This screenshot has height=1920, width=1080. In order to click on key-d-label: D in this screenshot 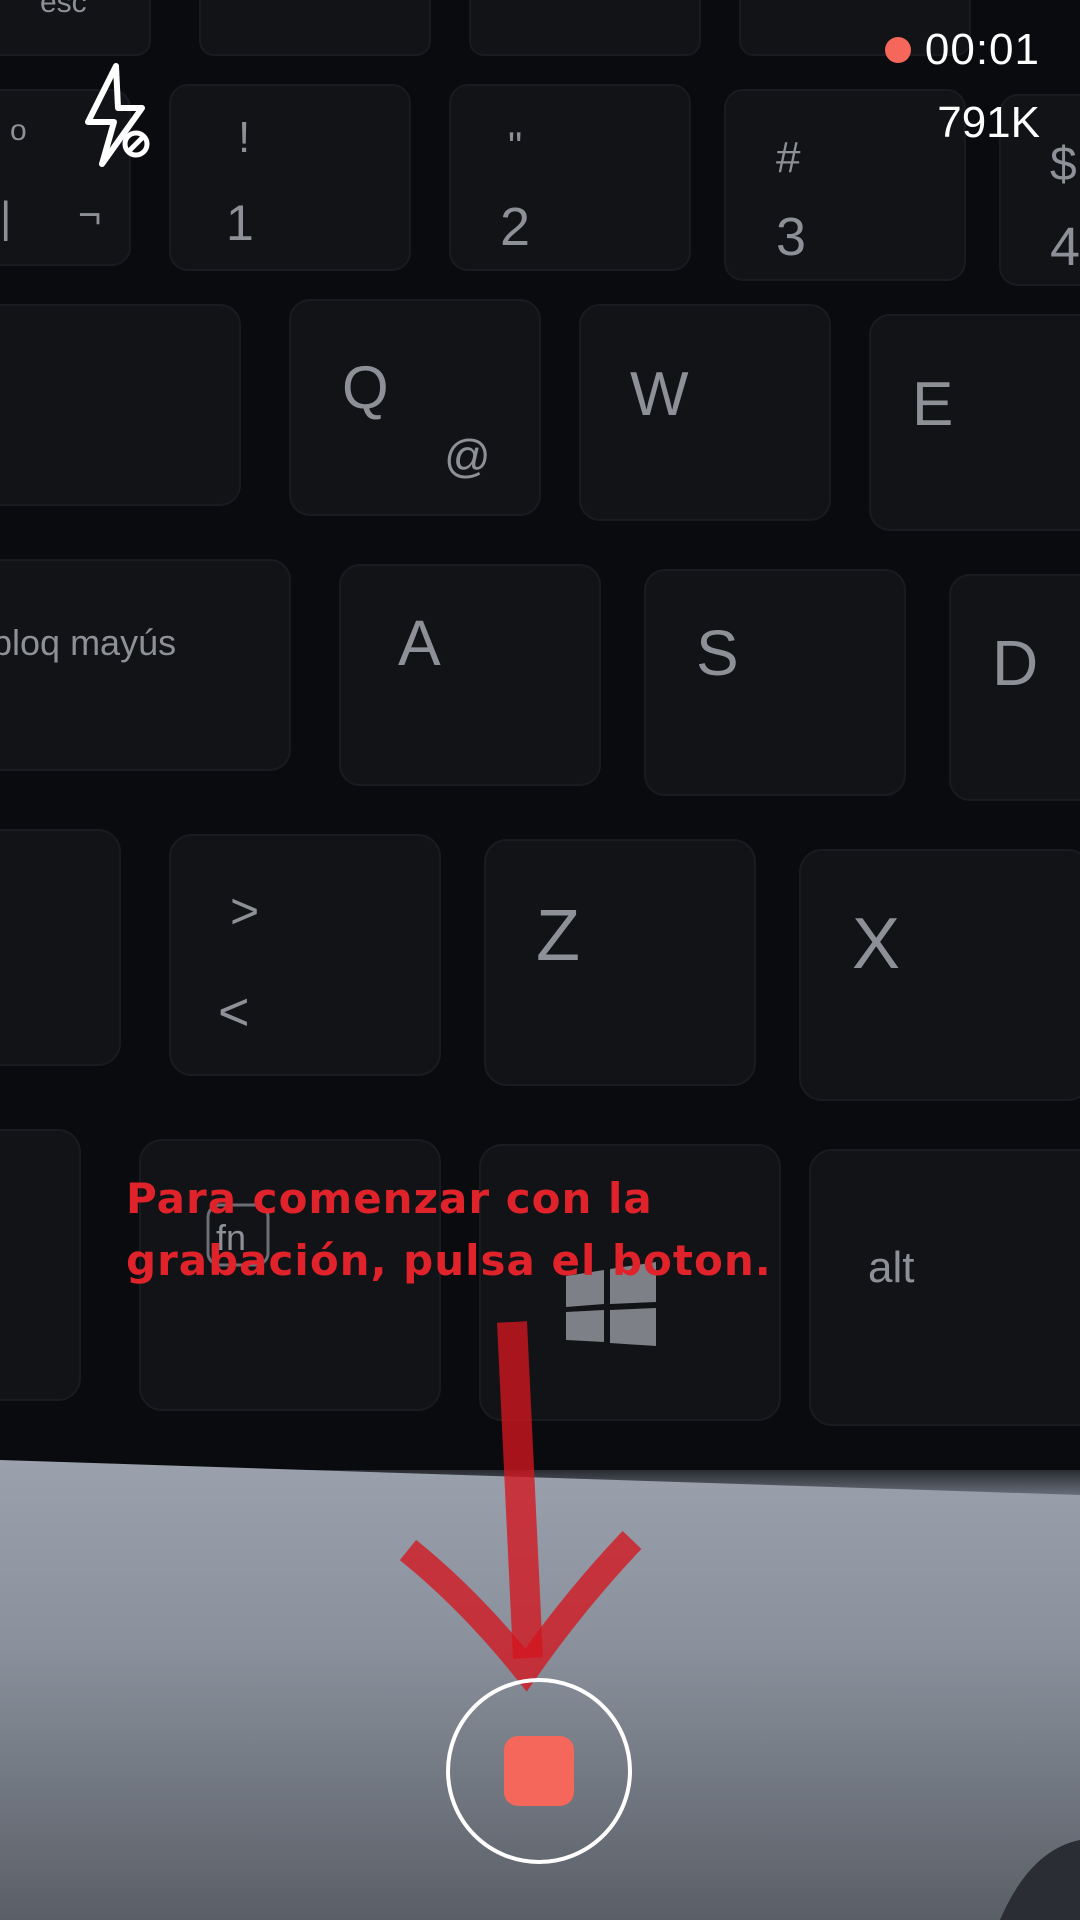, I will do `click(1015, 663)`.